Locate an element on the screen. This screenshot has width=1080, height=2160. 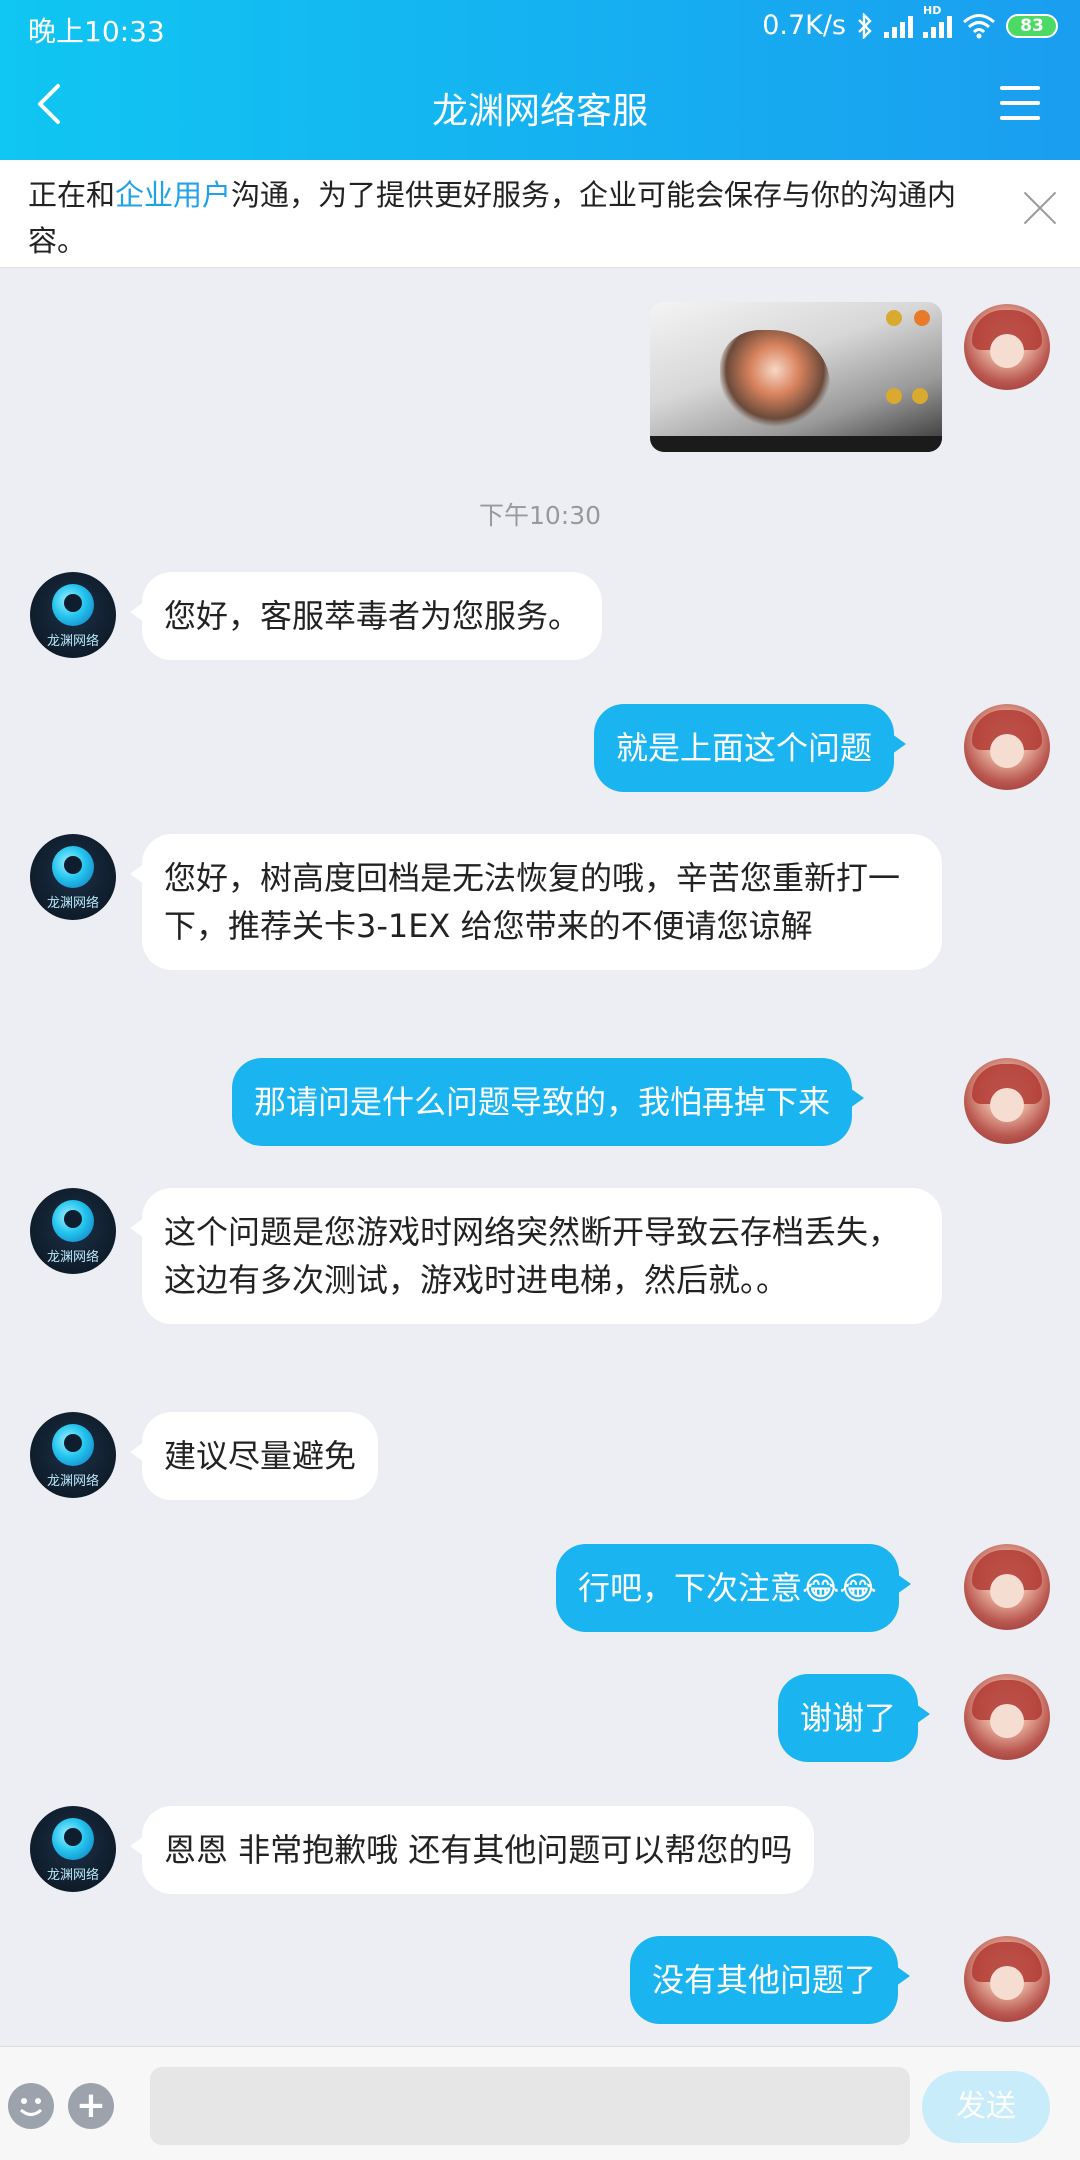
status-indicators: 0.7K/s HD 83 is located at coordinates (910, 22).